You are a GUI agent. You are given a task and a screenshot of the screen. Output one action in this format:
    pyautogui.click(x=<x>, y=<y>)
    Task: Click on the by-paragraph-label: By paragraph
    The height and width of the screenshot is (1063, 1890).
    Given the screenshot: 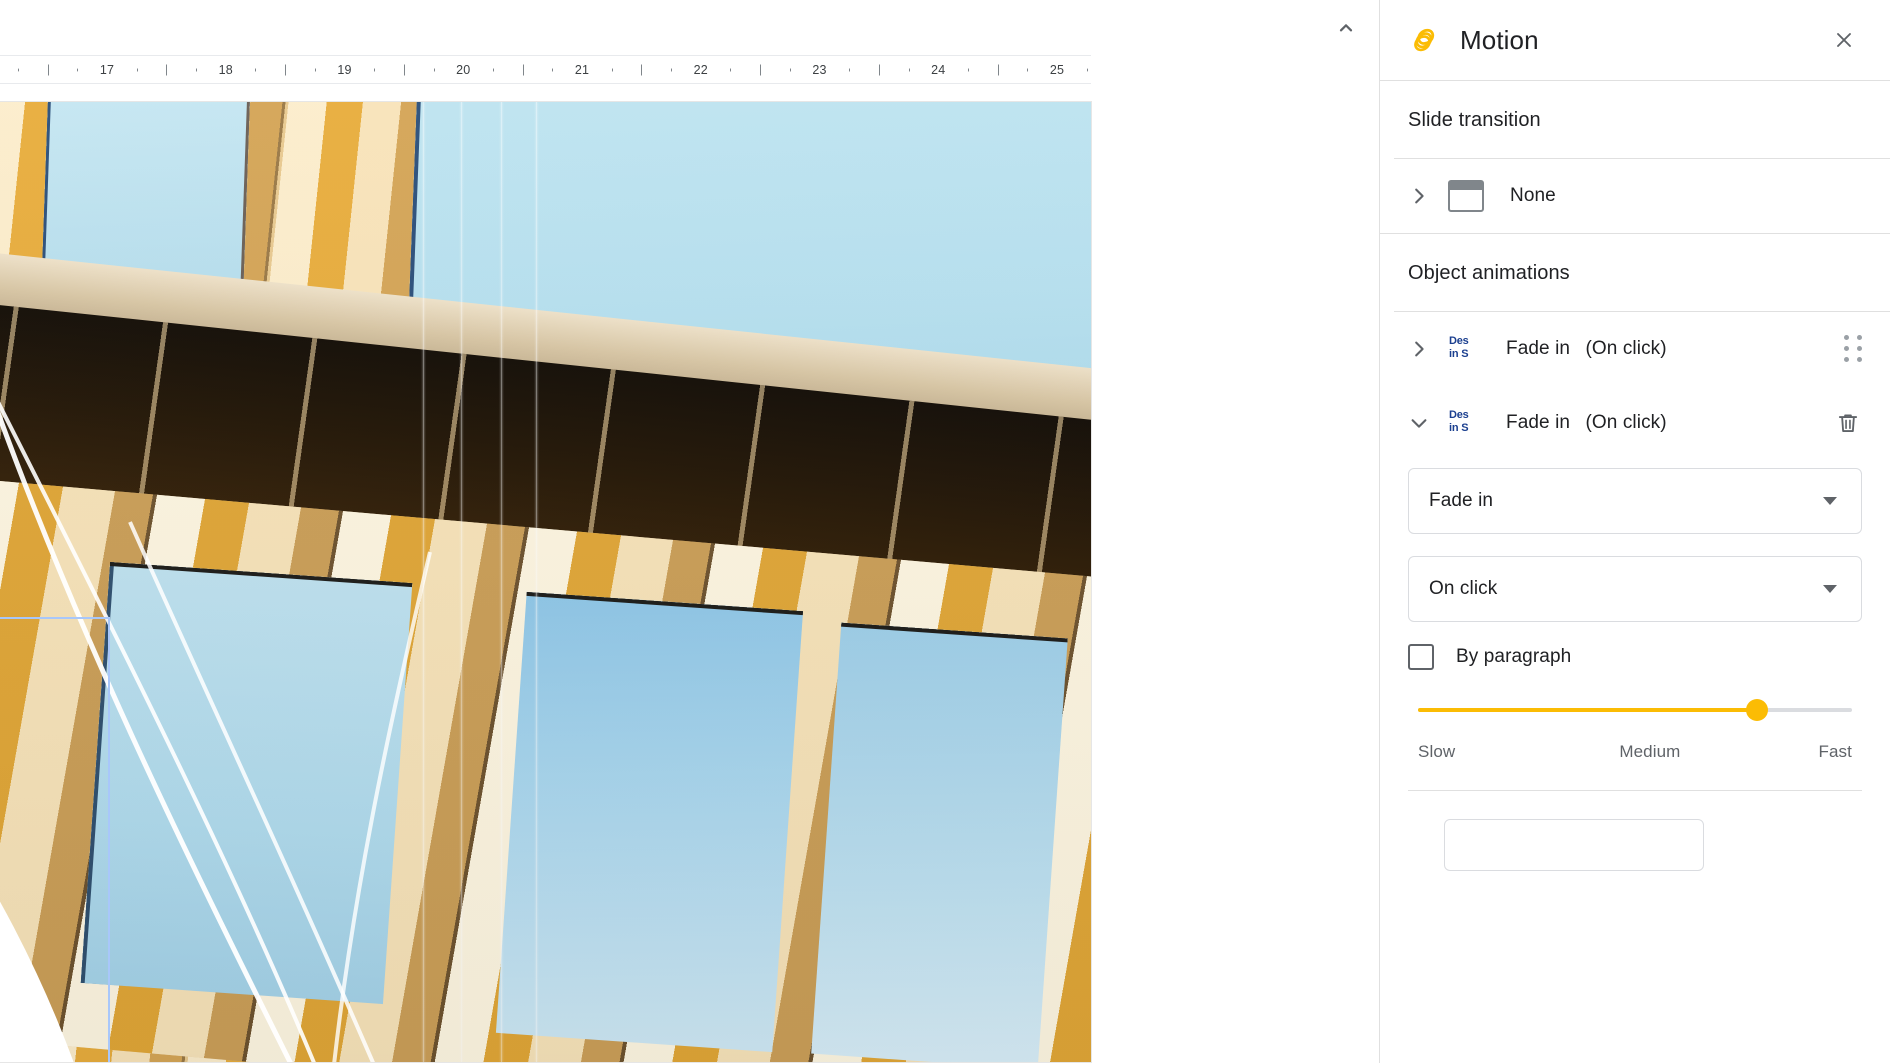 What is the action you would take?
    pyautogui.click(x=1514, y=656)
    